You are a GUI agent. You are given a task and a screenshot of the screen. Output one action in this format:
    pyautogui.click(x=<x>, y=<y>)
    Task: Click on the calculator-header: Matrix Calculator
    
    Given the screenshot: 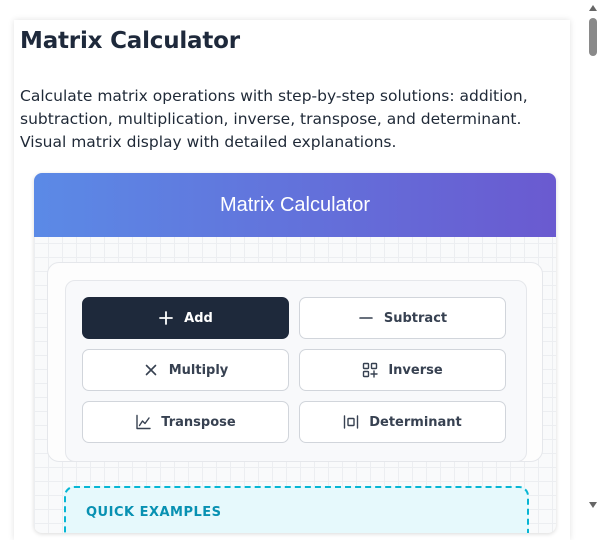 What is the action you would take?
    pyautogui.click(x=295, y=205)
    